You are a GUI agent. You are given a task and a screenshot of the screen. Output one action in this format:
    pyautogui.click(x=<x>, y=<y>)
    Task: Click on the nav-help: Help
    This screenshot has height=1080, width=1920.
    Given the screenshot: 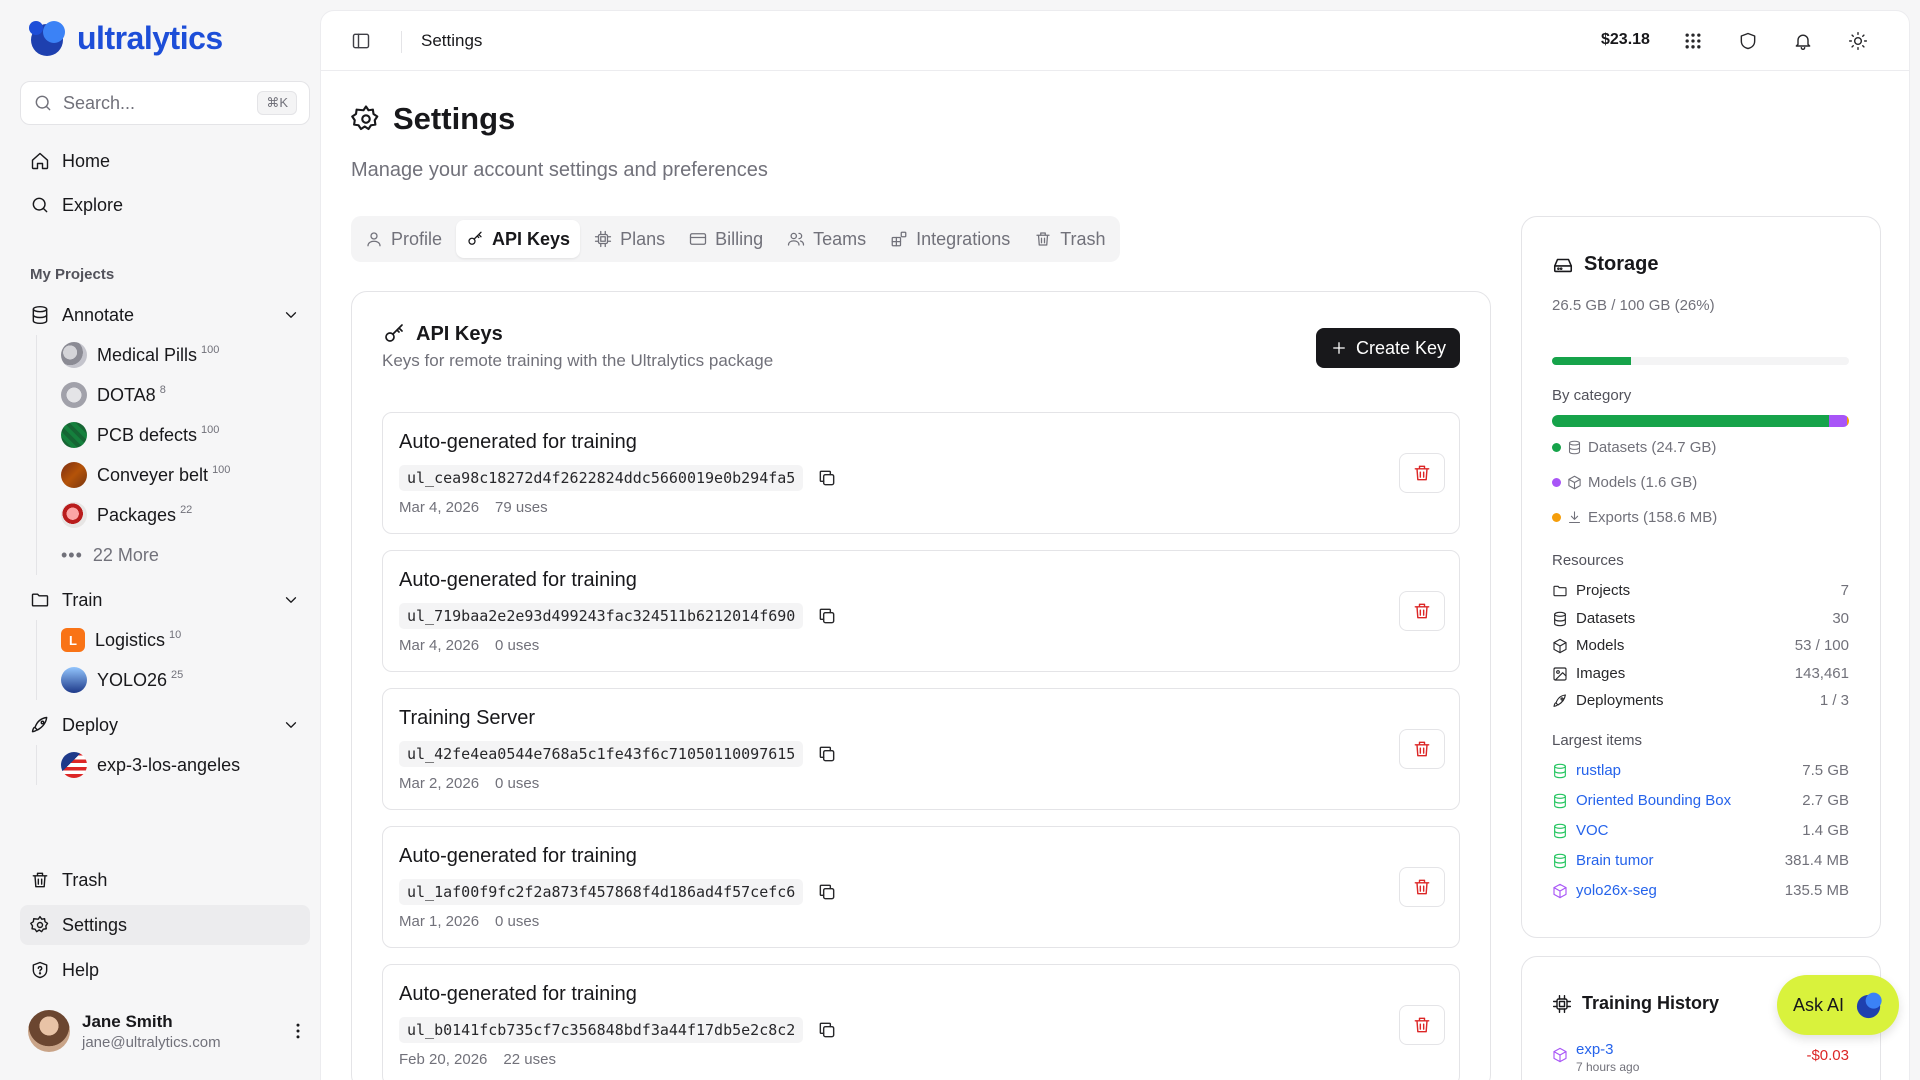 What is the action you would take?
    pyautogui.click(x=165, y=970)
    